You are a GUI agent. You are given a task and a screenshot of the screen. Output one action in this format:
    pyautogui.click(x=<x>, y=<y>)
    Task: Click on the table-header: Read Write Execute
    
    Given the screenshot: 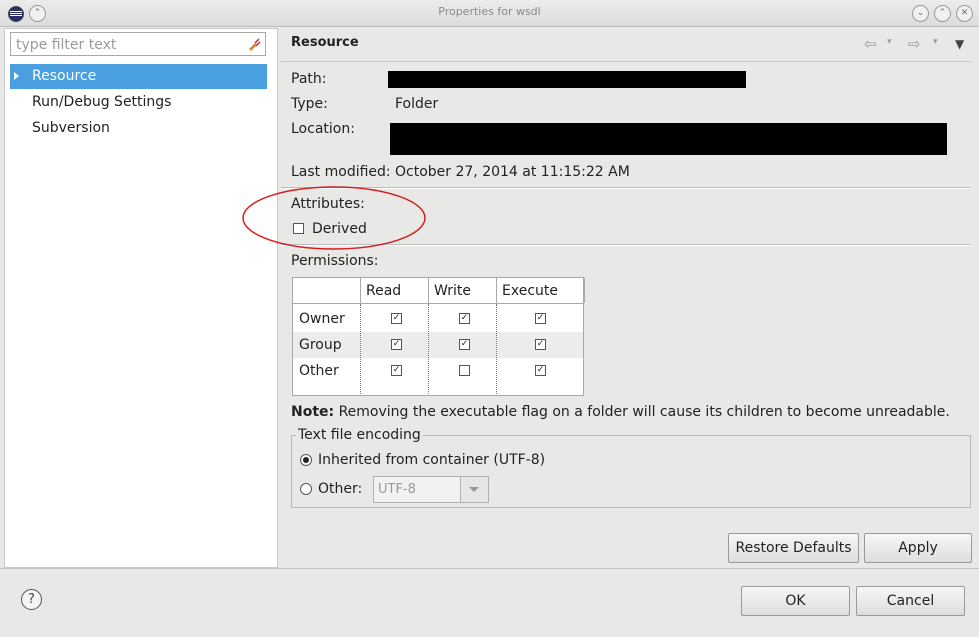 What is the action you would take?
    pyautogui.click(x=439, y=291)
    